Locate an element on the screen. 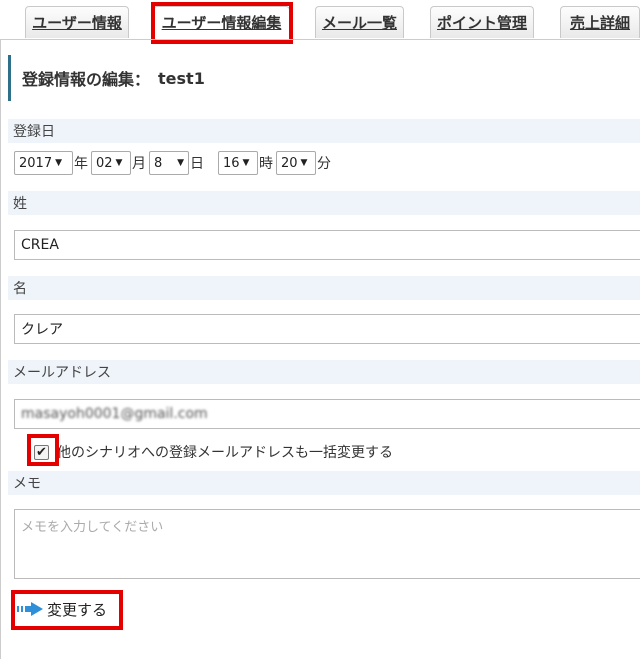 This screenshot has height=659, width=640. minute-unit: 分 is located at coordinates (324, 164).